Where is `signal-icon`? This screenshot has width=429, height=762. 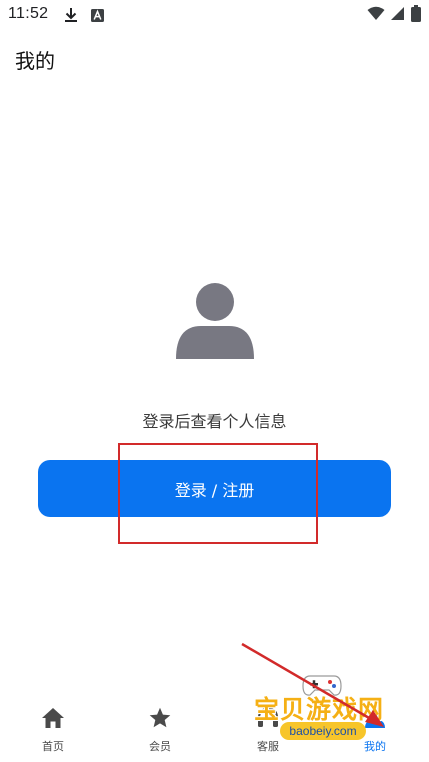 signal-icon is located at coordinates (397, 15).